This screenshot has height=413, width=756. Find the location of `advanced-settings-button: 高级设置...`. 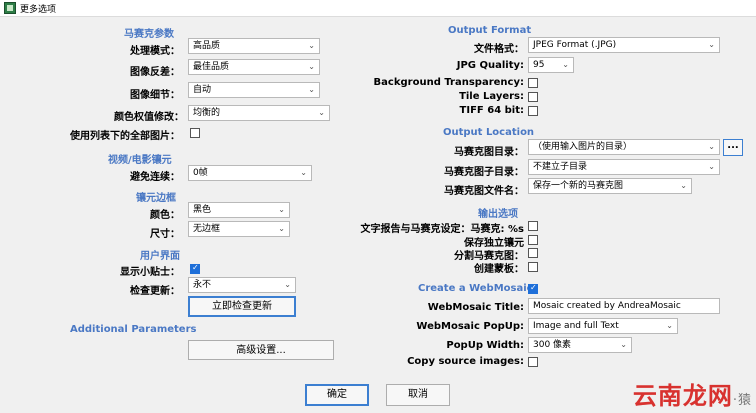

advanced-settings-button: 高级设置... is located at coordinates (261, 350).